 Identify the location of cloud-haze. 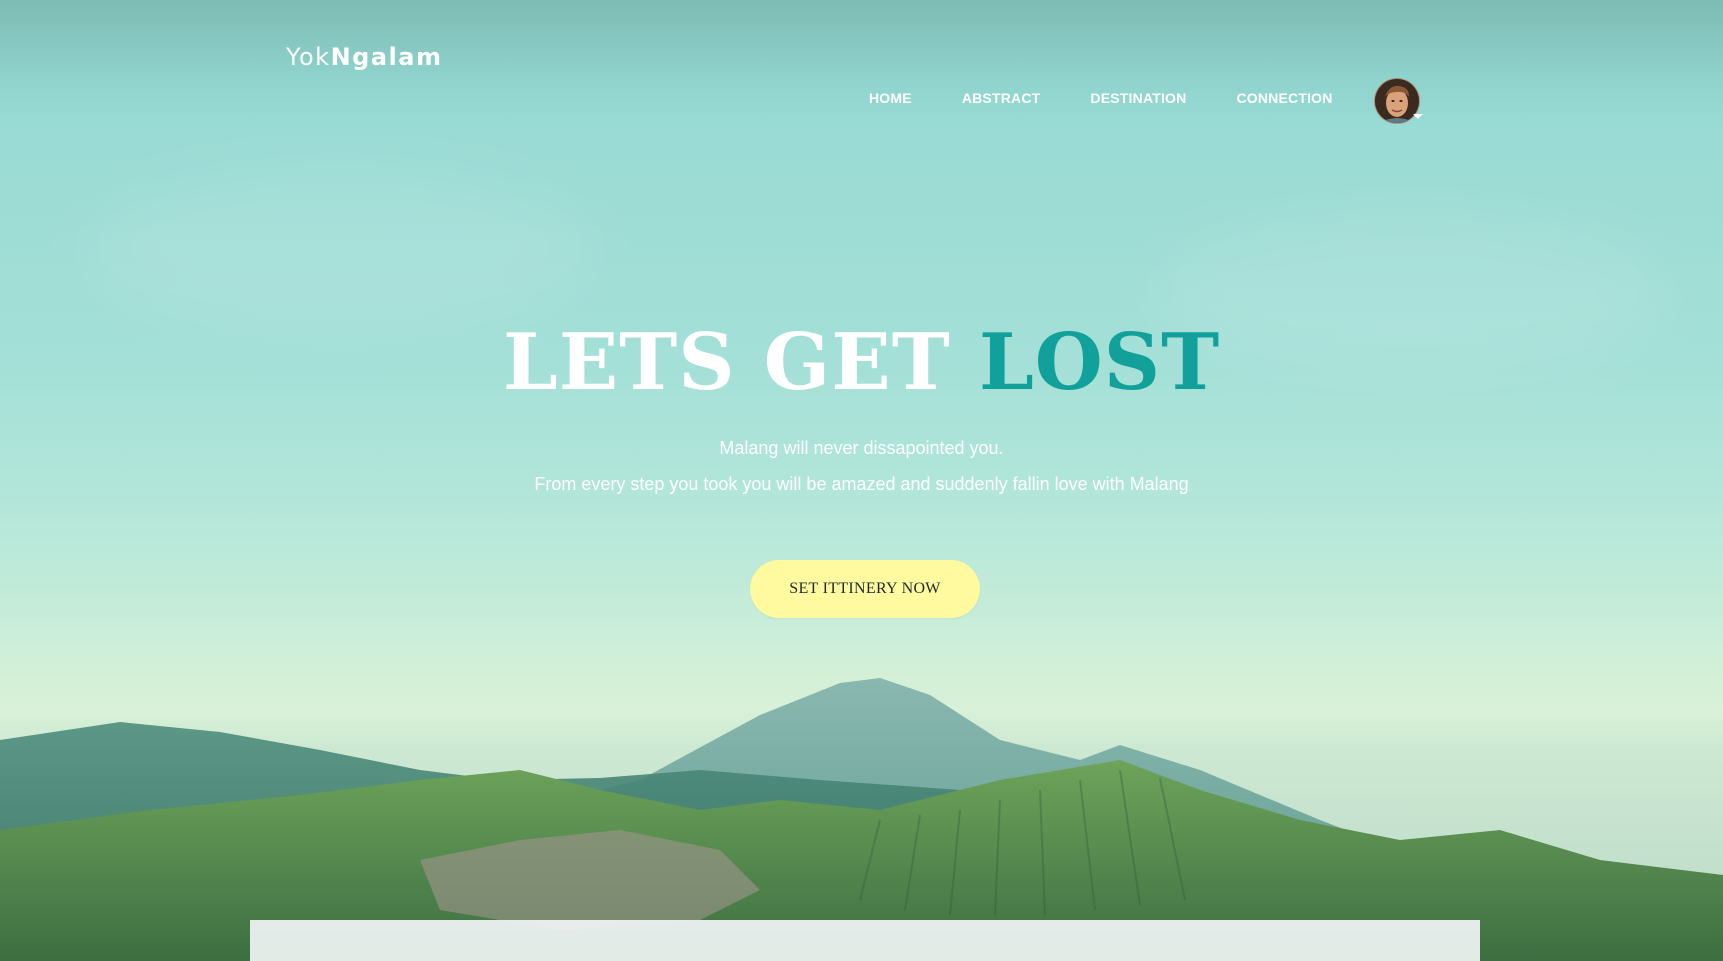
(340, 250).